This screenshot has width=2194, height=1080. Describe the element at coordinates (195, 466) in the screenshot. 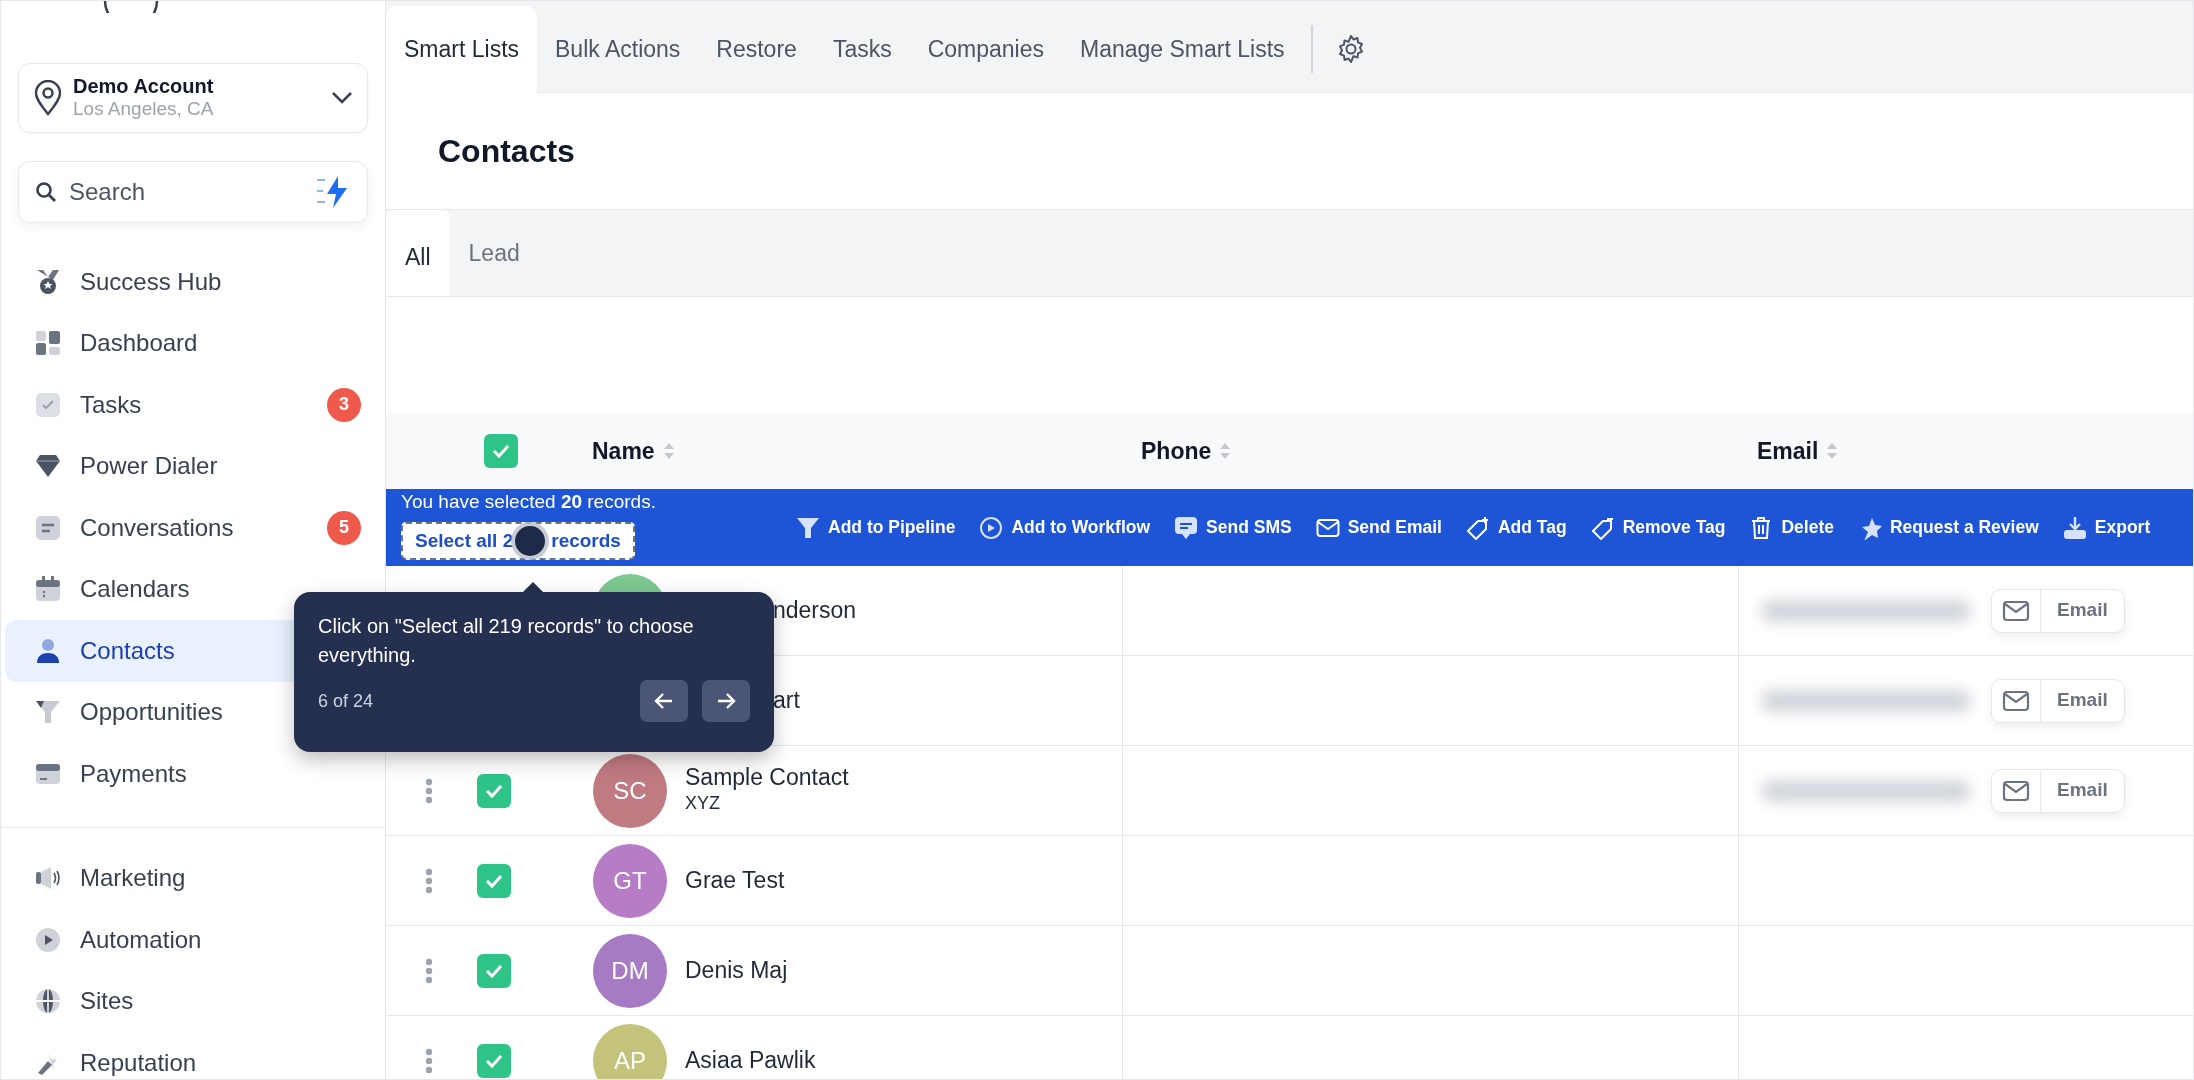

I see `sidebar-item: Power Dialer` at that location.